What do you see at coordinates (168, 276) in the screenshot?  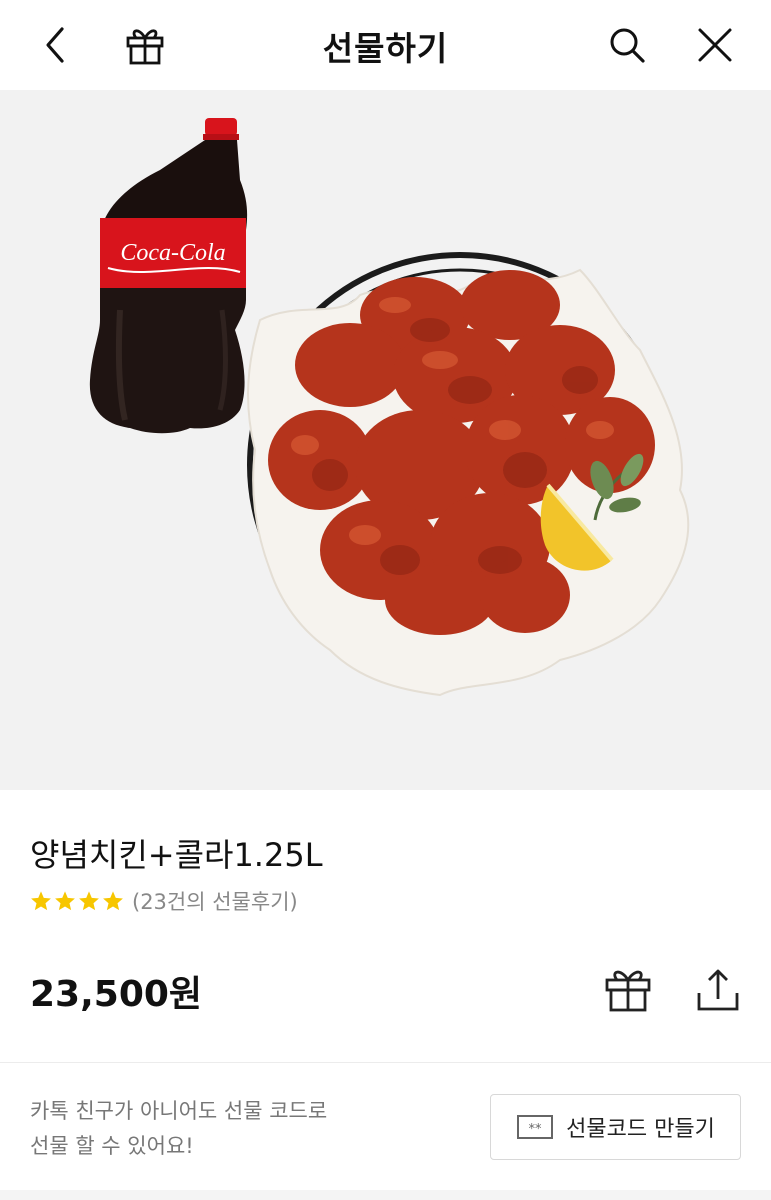 I see `cola-bottle-image: Coca-Cola` at bounding box center [168, 276].